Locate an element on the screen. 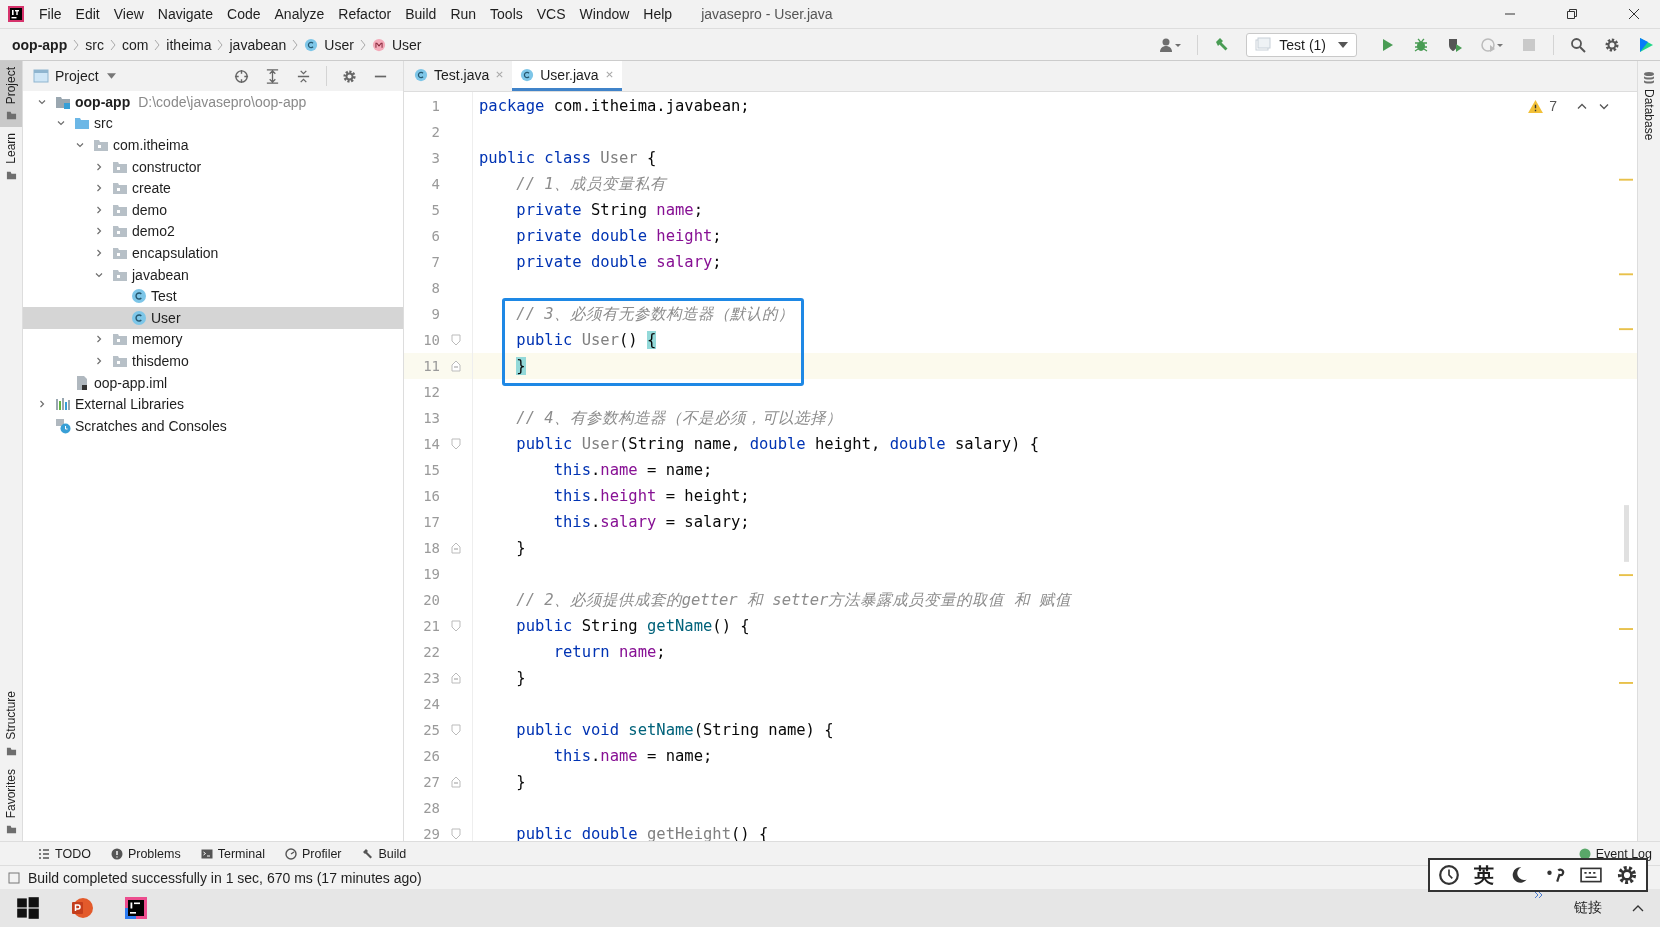  tree-item: demo is located at coordinates (213, 209).